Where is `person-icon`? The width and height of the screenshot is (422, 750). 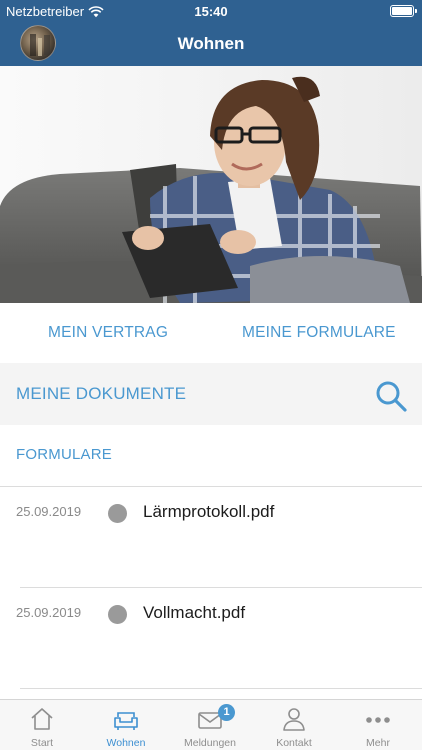 person-icon is located at coordinates (294, 719).